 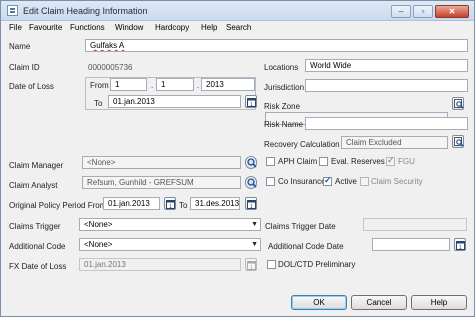 I want to click on maximize-button: ▫, so click(x=423, y=11).